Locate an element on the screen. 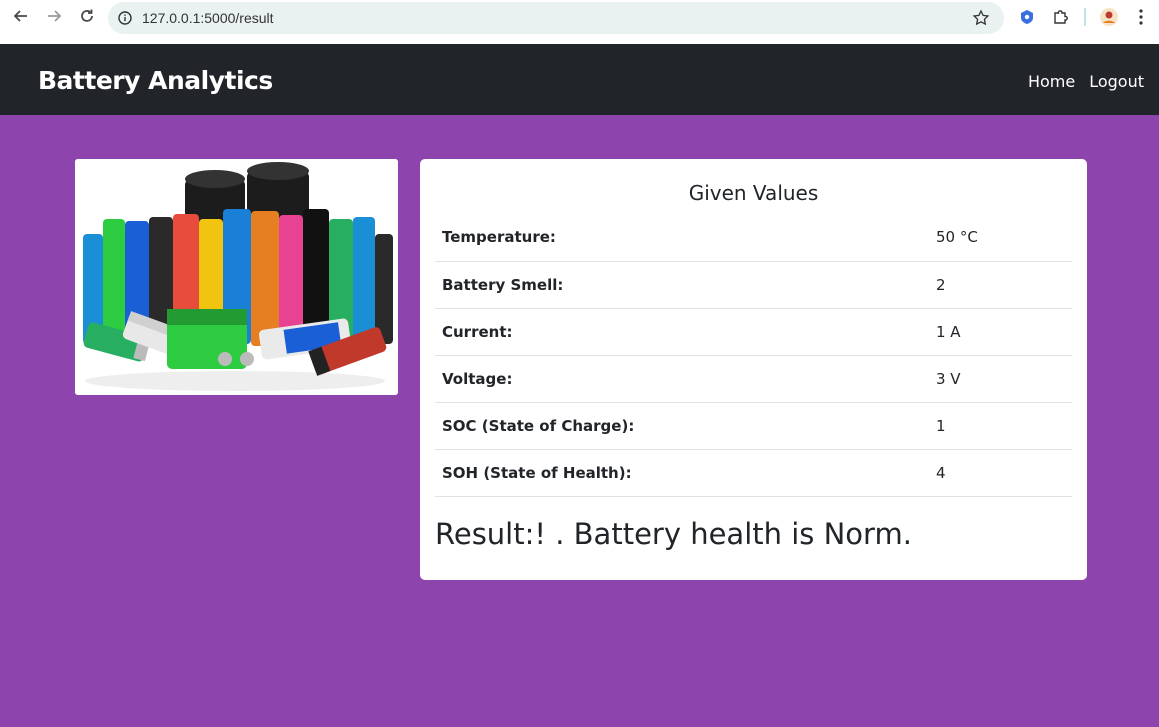 The width and height of the screenshot is (1159, 727). row-label: SOH (State of Health): is located at coordinates (681, 473).